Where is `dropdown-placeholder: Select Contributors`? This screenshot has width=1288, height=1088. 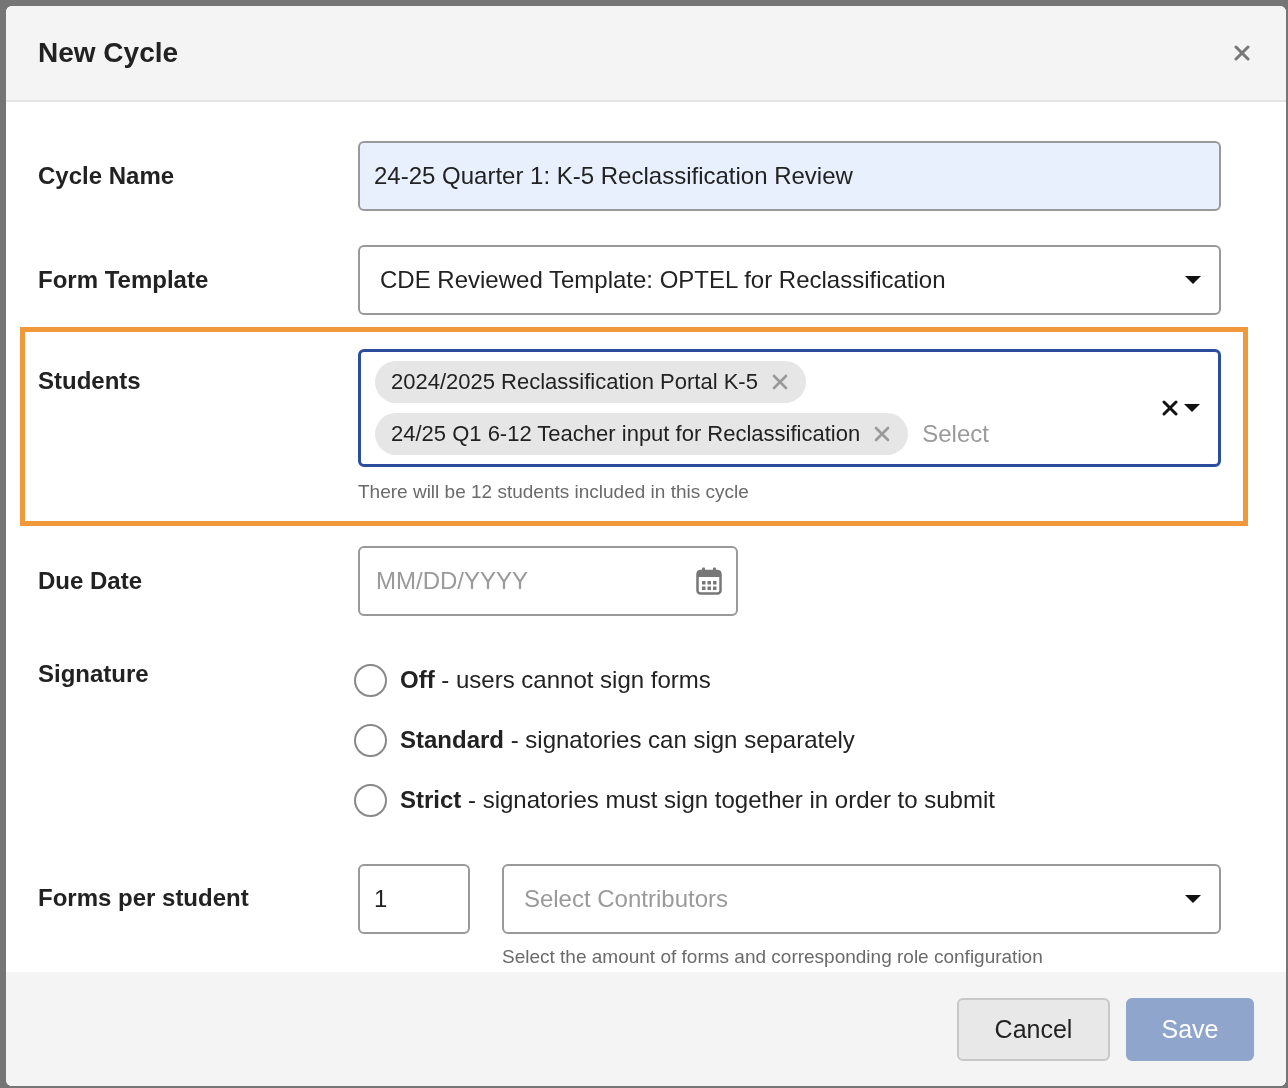
dropdown-placeholder: Select Contributors is located at coordinates (625, 899).